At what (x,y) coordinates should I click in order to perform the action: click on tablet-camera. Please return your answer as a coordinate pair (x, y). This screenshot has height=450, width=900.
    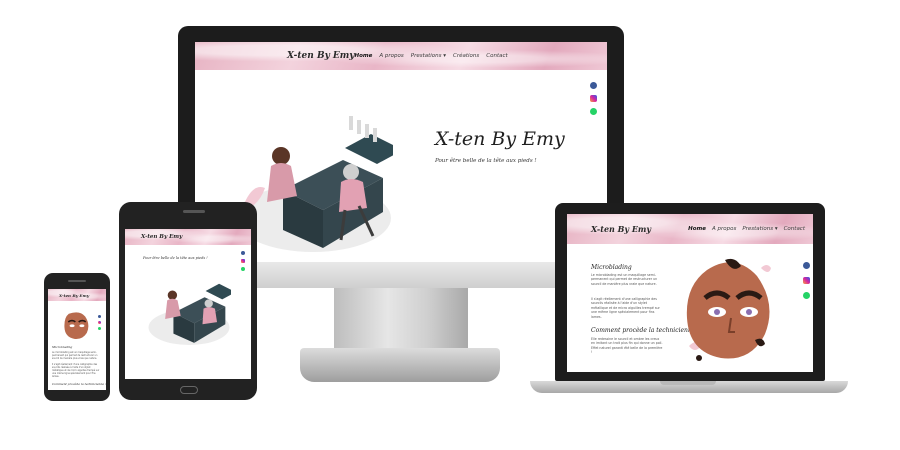
    Looking at the image, I should click on (194, 211).